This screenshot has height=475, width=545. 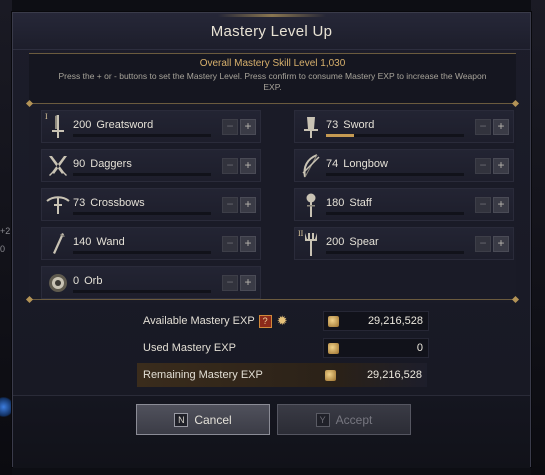 I want to click on greatsword-icon, so click(x=58, y=127).